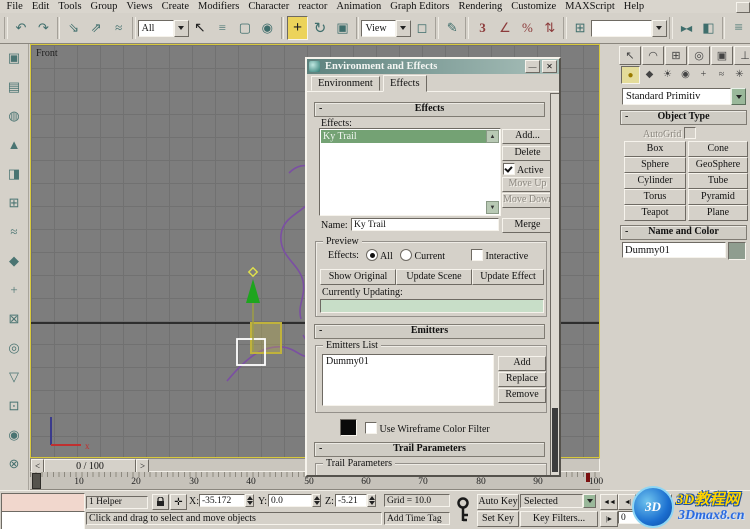 The image size is (750, 529). I want to click on category-cameras-icon: ◉, so click(685, 74).